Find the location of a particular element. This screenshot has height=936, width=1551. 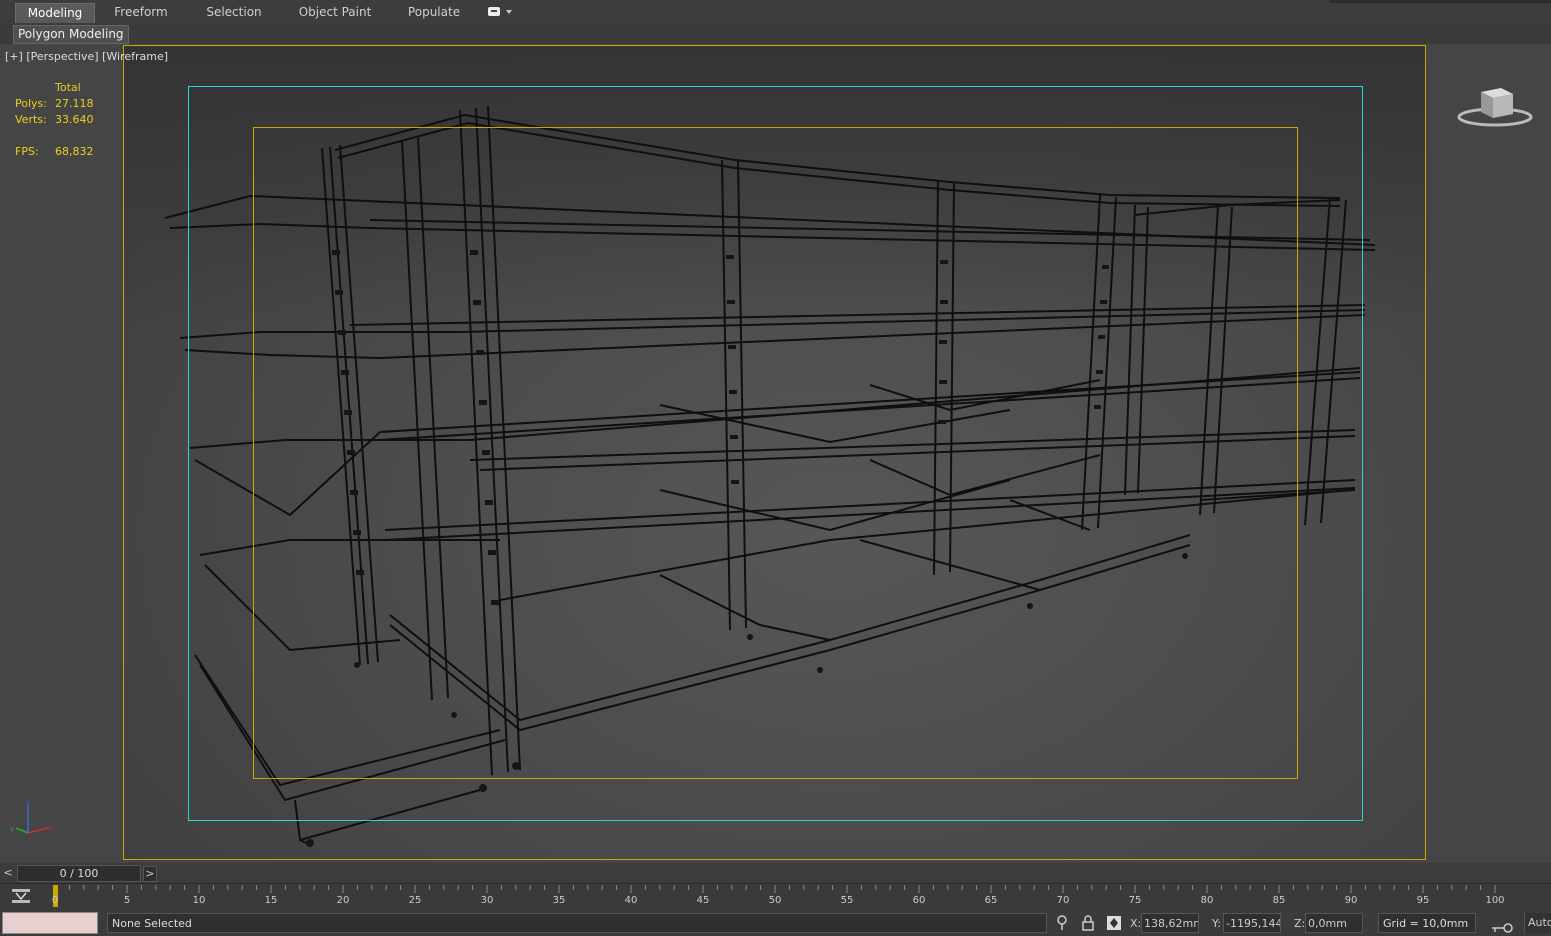

trackbar-tick-label: 40 is located at coordinates (631, 900).